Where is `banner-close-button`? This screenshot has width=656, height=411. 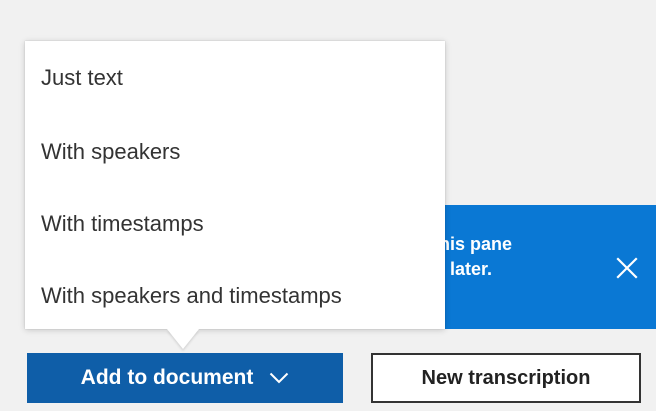 banner-close-button is located at coordinates (627, 268).